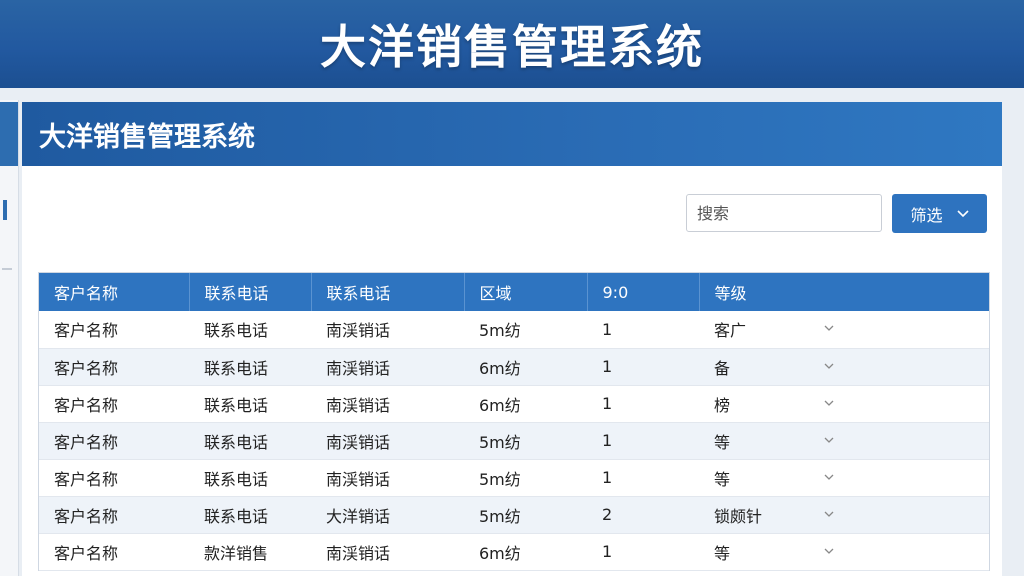 This screenshot has width=1024, height=576. I want to click on table-row: 客户名称 联系电话 大洋销话 5m纺 2 锁颇针, so click(514, 515).